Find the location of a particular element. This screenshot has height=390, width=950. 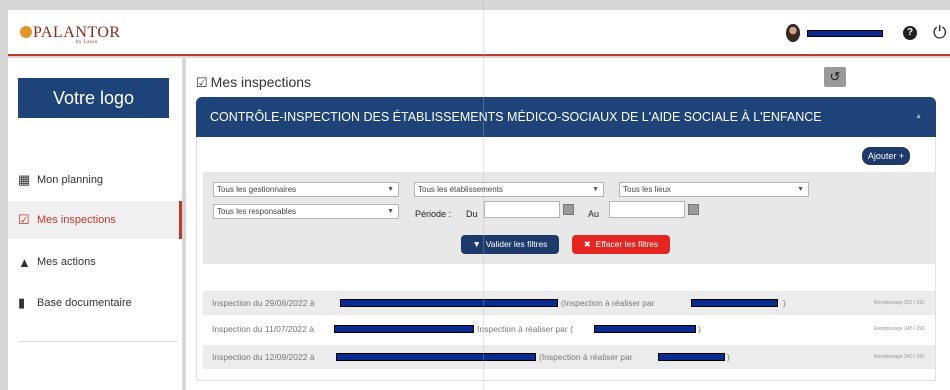

app-logo: PALANTOR by Lasso is located at coordinates (70, 34).